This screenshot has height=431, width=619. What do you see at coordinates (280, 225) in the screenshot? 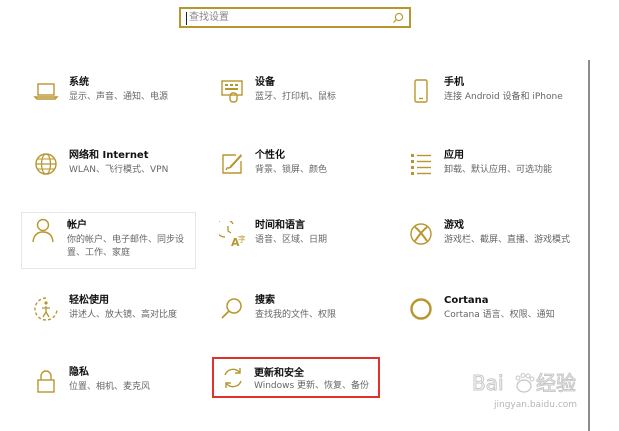
I see `tile-title: 时间和语言` at bounding box center [280, 225].